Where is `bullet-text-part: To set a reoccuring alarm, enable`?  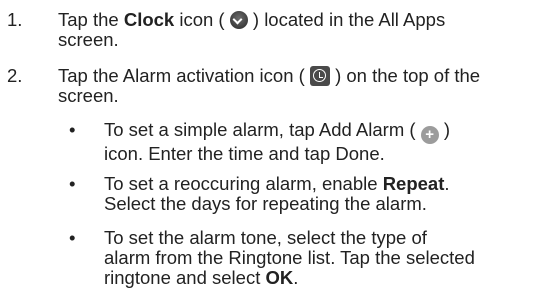 bullet-text-part: To set a reoccuring alarm, enable is located at coordinates (243, 183).